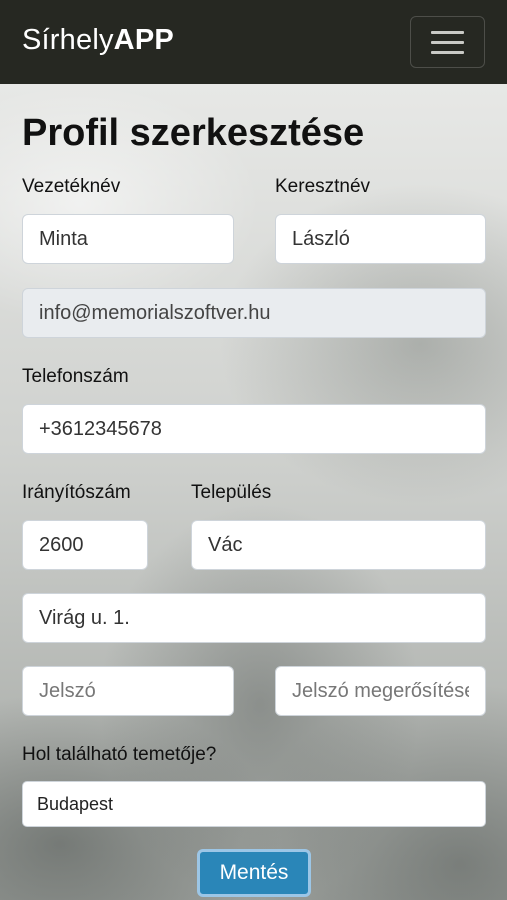  Describe the element at coordinates (75, 803) in the screenshot. I see `cemetery-selected-value: Budapest` at that location.